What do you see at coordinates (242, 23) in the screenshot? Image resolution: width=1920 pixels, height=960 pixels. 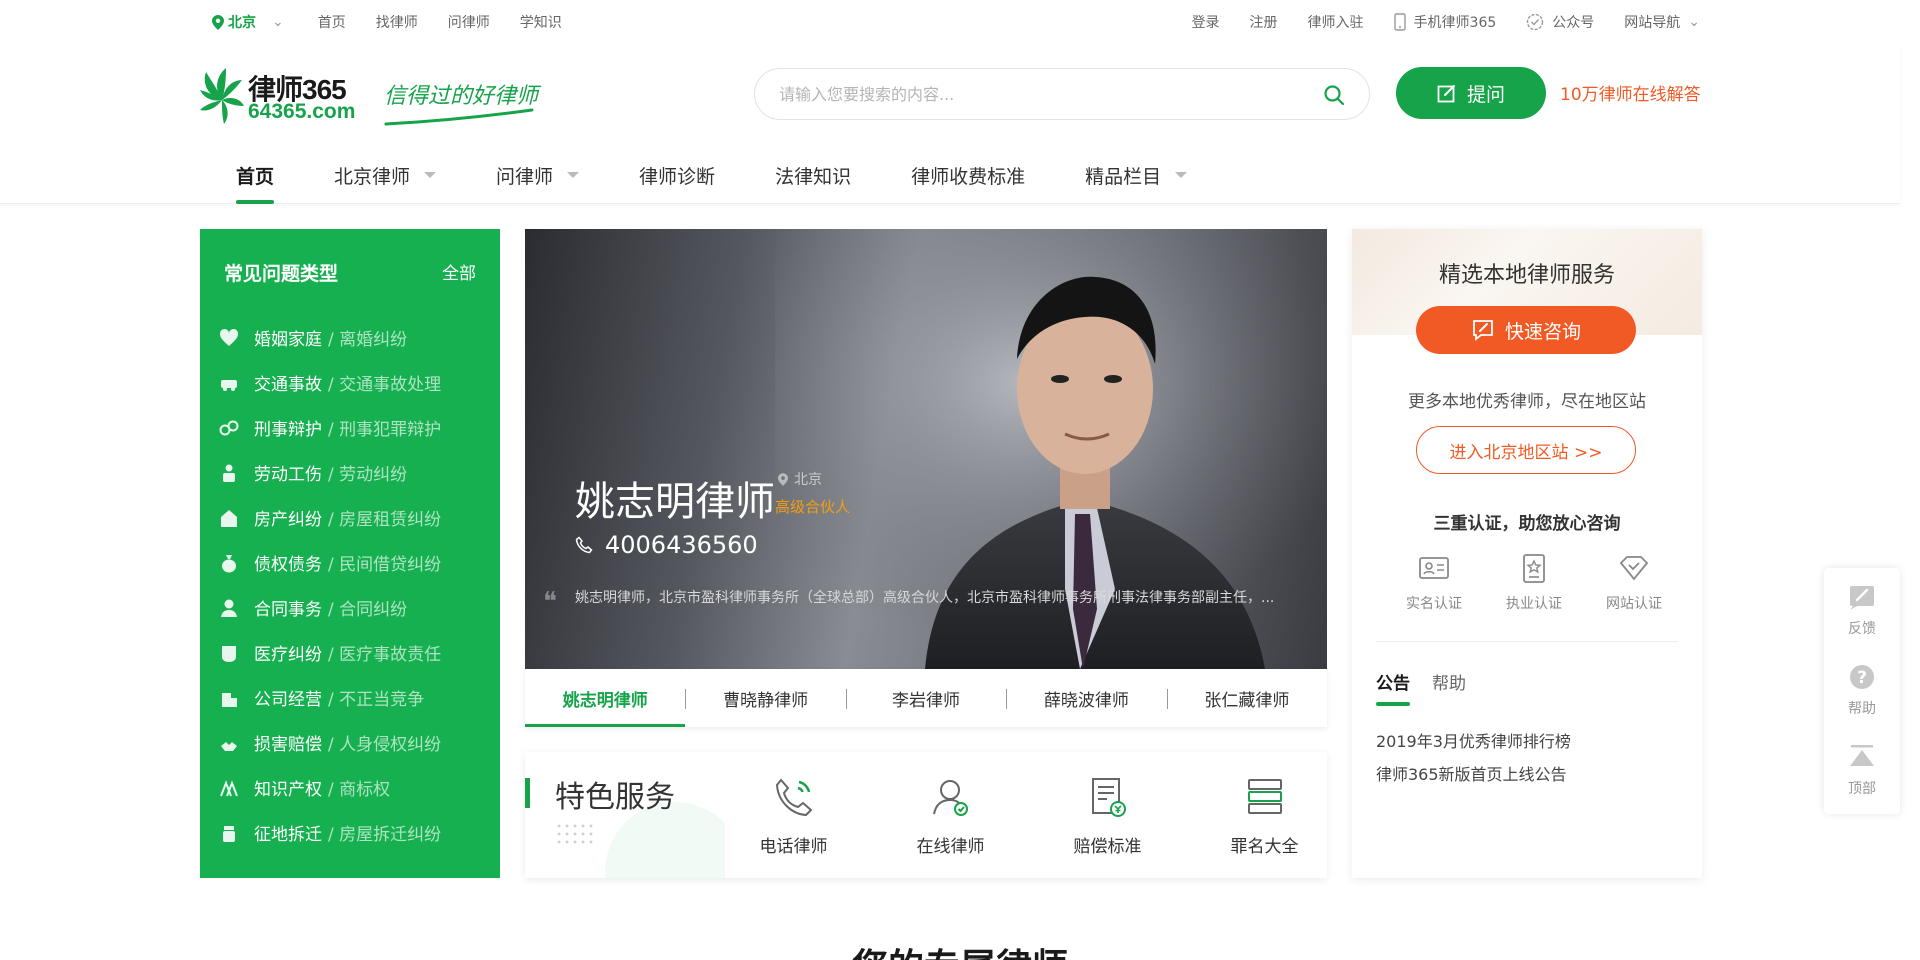 I see `city-name: 北京` at bounding box center [242, 23].